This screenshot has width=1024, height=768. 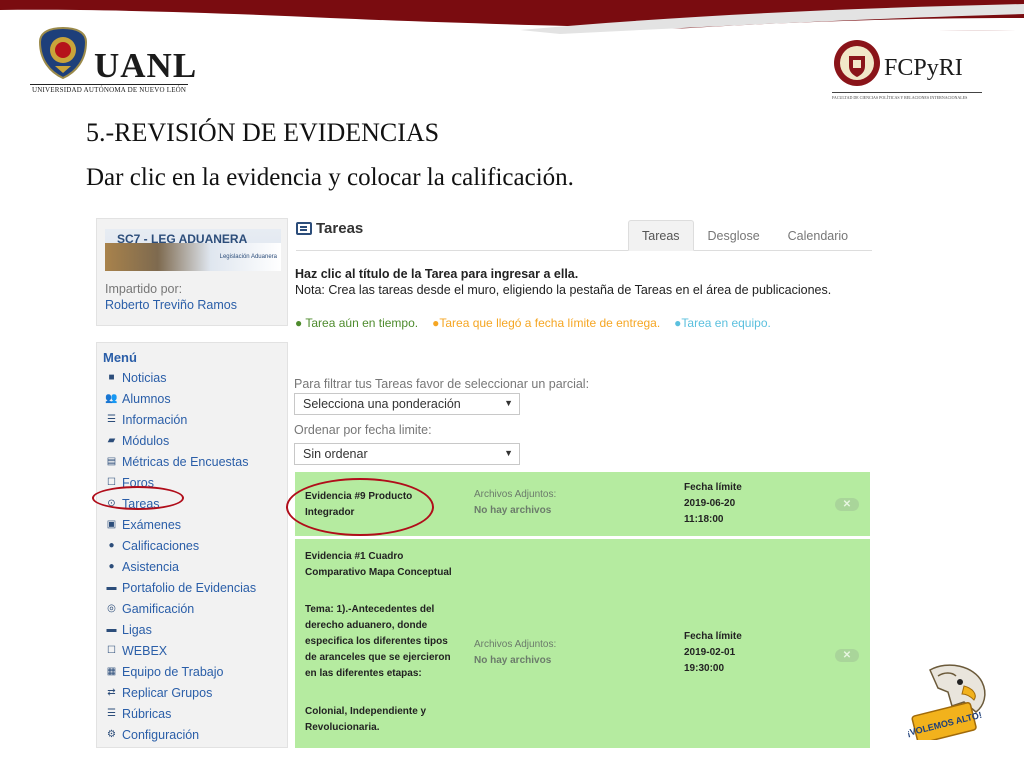 I want to click on eagle-mascot-icon: ¡VOLEMOS ALTO!, so click(x=947, y=702).